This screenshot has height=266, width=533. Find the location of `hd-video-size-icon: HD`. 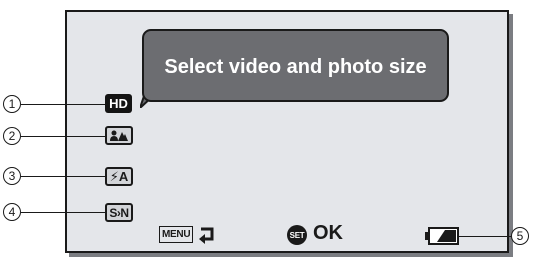

hd-video-size-icon: HD is located at coordinates (118, 103).